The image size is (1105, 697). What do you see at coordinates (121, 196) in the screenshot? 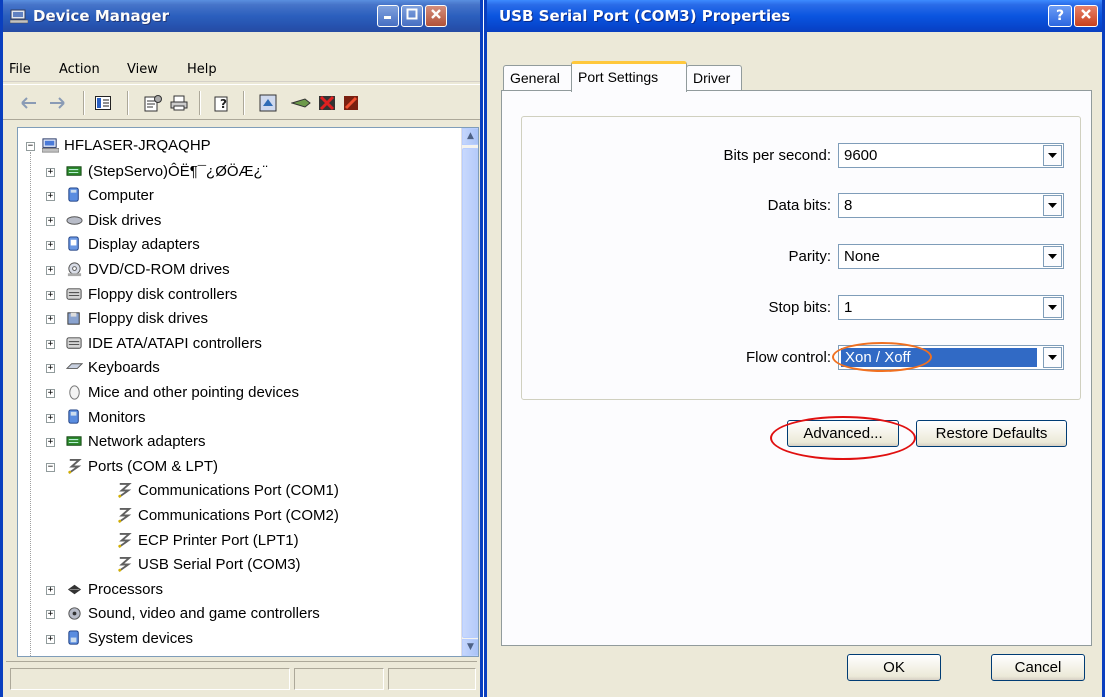
I see `tree-item: Computer` at bounding box center [121, 196].